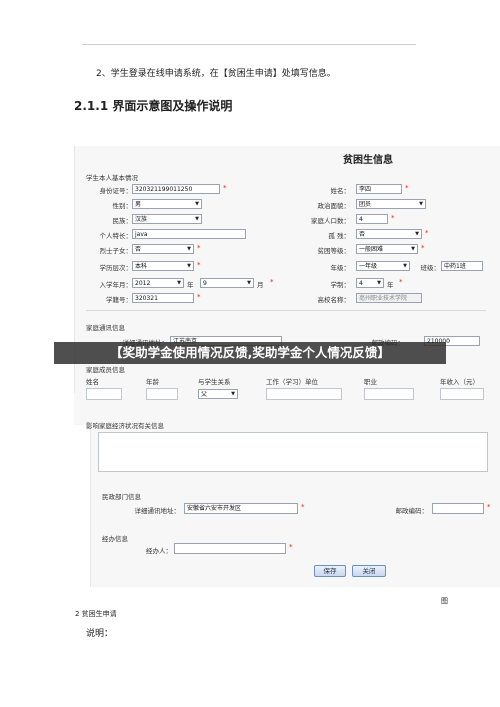 This screenshot has width=500, height=707. Describe the element at coordinates (163, 249) in the screenshot. I see `martyr-select: 否 ▼` at that location.